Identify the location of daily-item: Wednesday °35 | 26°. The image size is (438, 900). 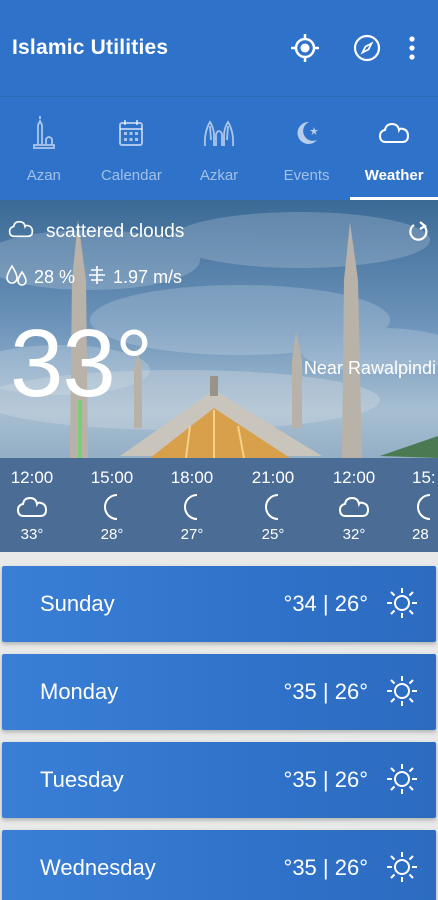
(219, 865).